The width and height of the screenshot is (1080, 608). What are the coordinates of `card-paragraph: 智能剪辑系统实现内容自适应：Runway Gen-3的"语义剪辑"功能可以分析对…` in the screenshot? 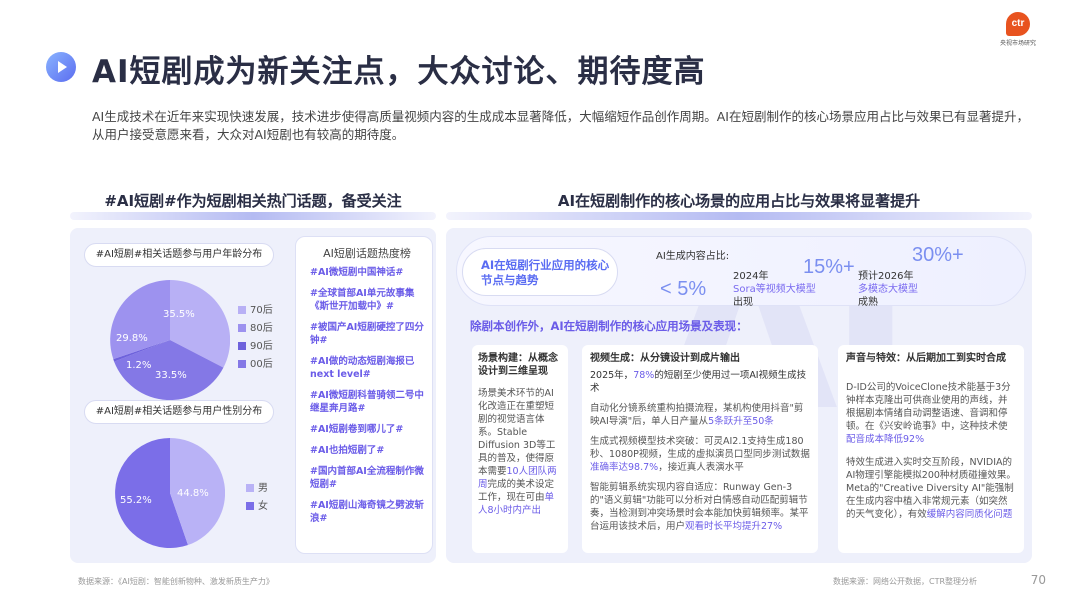 It's located at (699, 507).